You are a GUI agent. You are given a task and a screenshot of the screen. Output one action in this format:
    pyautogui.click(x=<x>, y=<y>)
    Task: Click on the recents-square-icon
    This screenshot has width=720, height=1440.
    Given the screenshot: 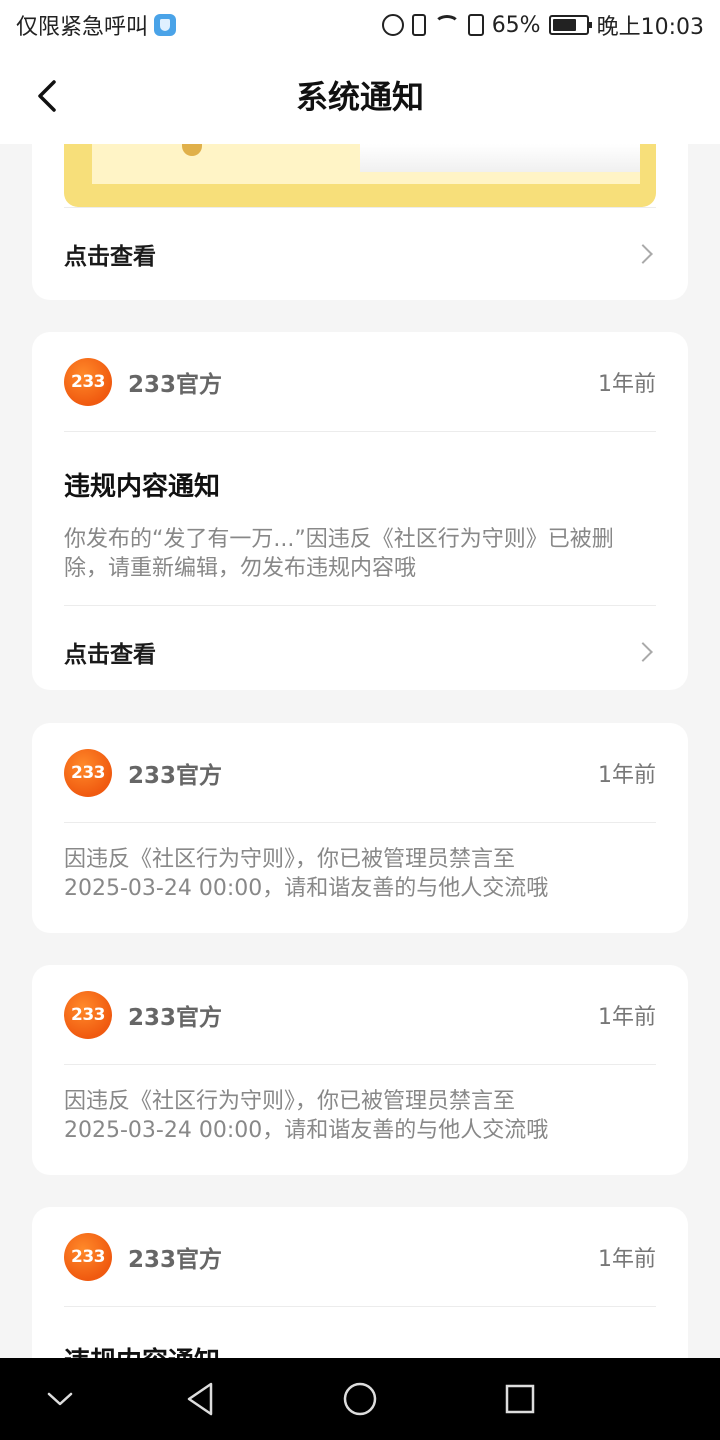 What is the action you would take?
    pyautogui.click(x=520, y=1399)
    